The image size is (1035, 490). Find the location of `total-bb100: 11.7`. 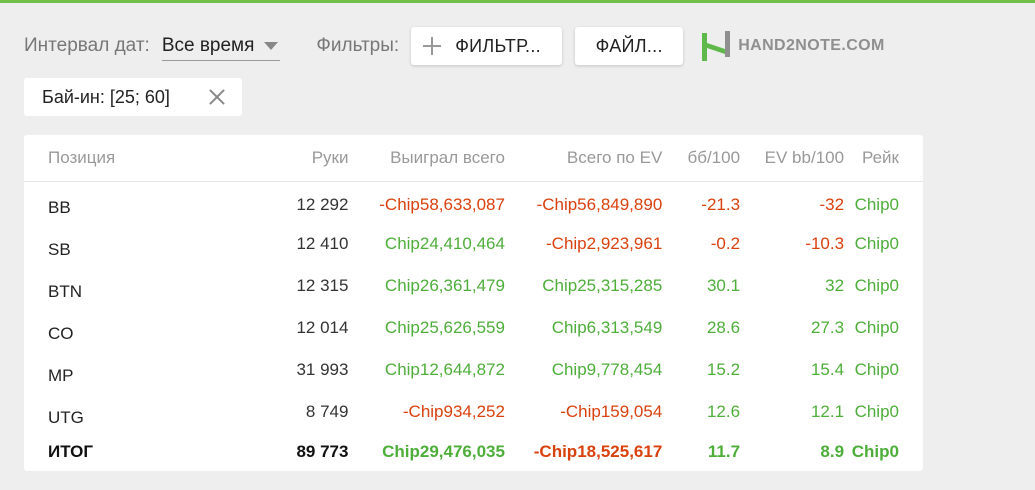

total-bb100: 11.7 is located at coordinates (724, 451).